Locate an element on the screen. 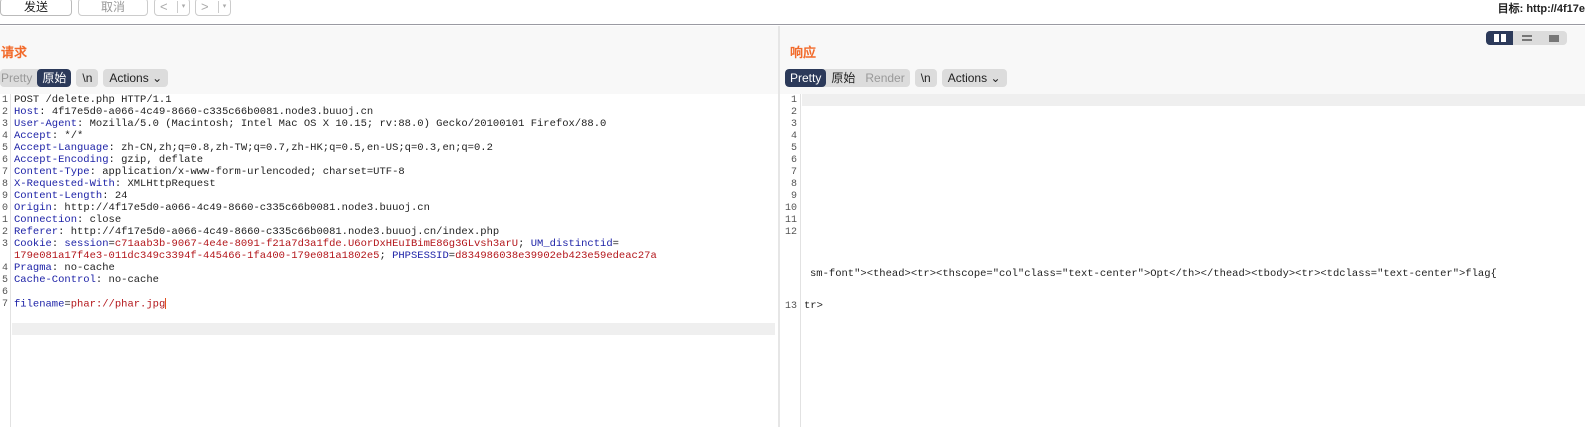 This screenshot has width=1585, height=427. header-name: Accept-Encoding is located at coordinates (61, 160).